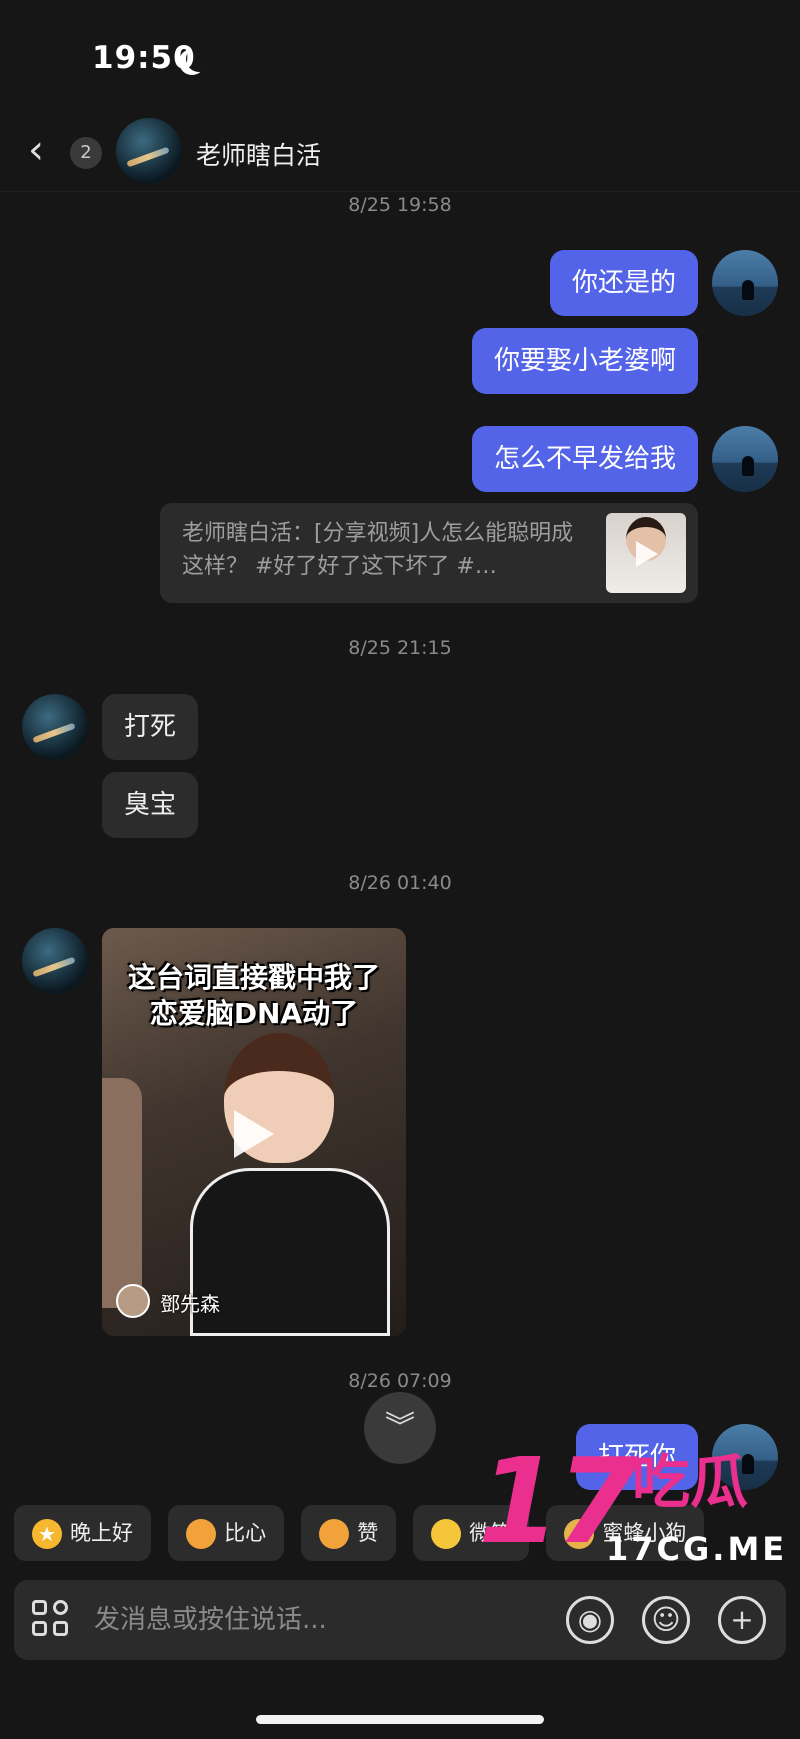 The image size is (800, 1739). I want to click on video-caption: 这台词直接戳中我了 恋爱脑DNA动了, so click(254, 996).